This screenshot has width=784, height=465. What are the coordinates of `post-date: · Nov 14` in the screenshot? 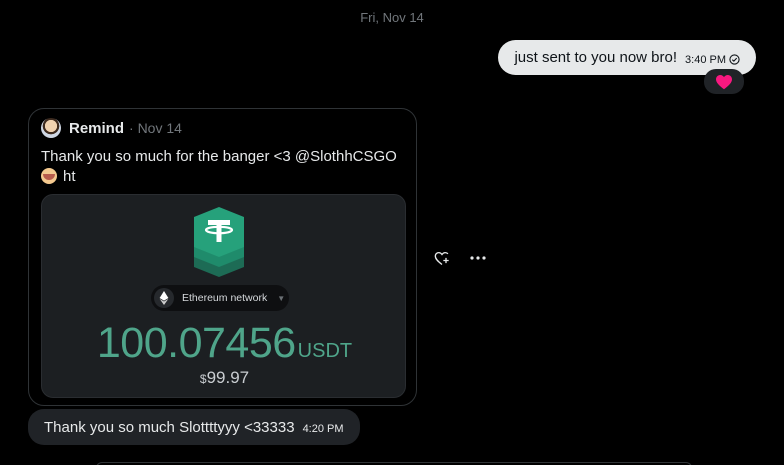 It's located at (155, 128).